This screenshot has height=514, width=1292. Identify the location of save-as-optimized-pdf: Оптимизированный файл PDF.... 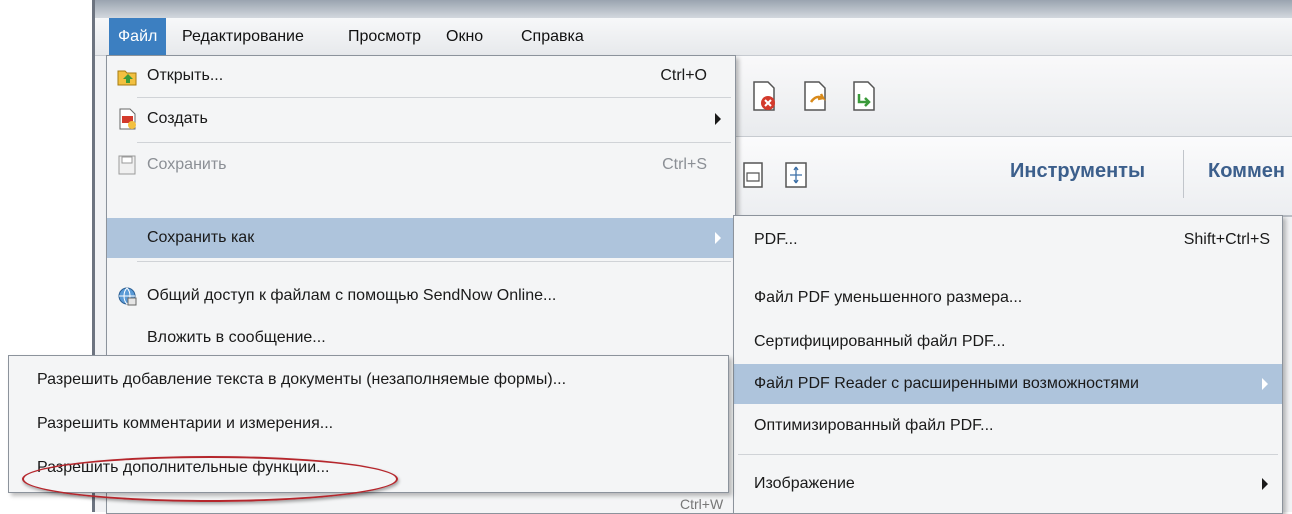
(1008, 426).